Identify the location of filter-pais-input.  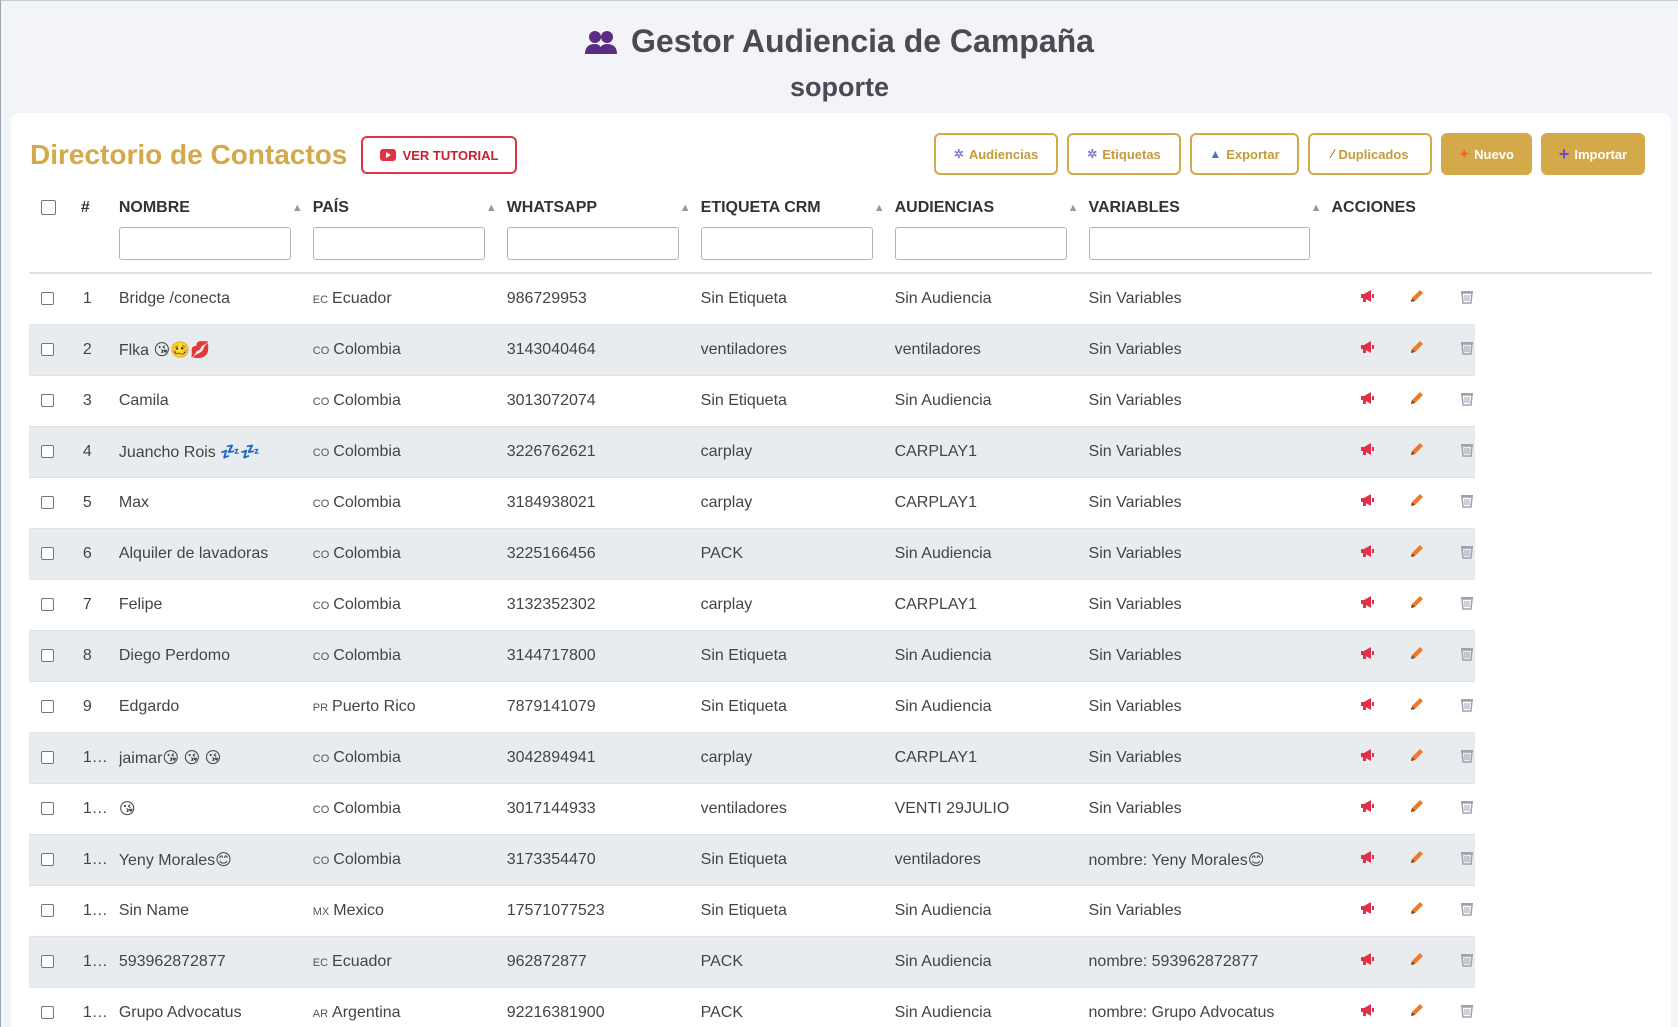
(398, 243).